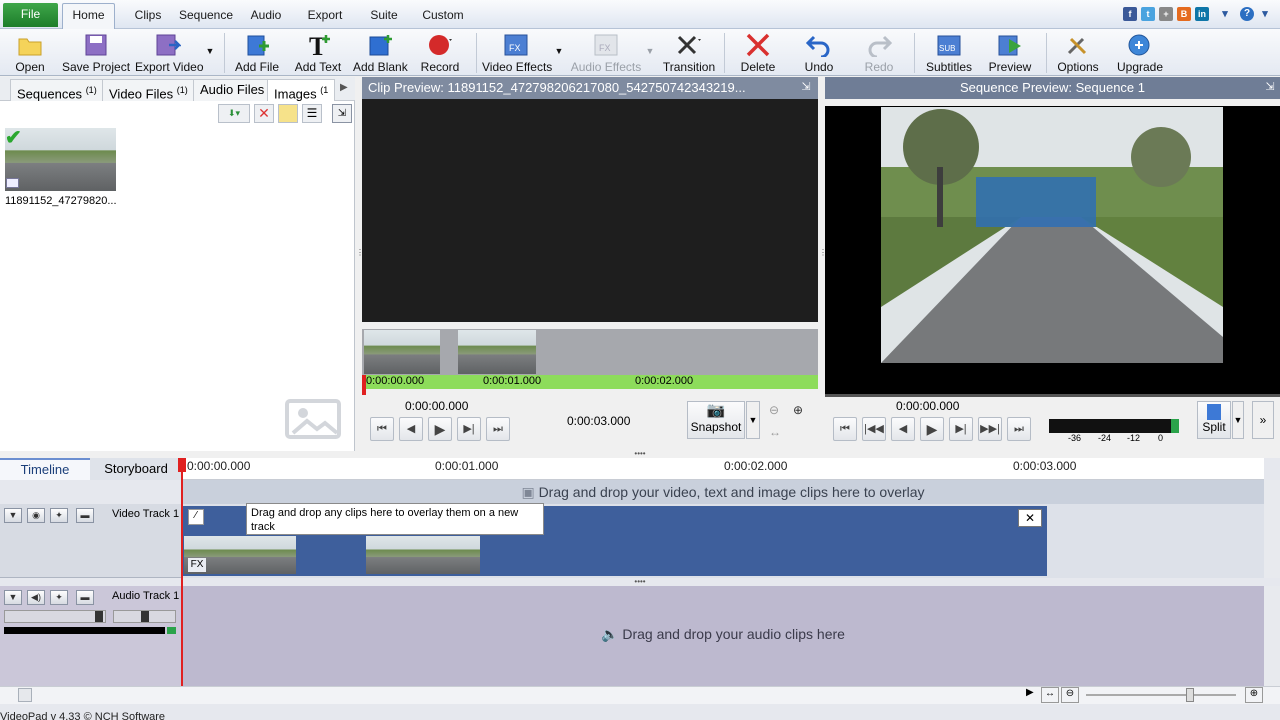  Describe the element at coordinates (469, 429) in the screenshot. I see `step-forward-button: ▶|` at that location.